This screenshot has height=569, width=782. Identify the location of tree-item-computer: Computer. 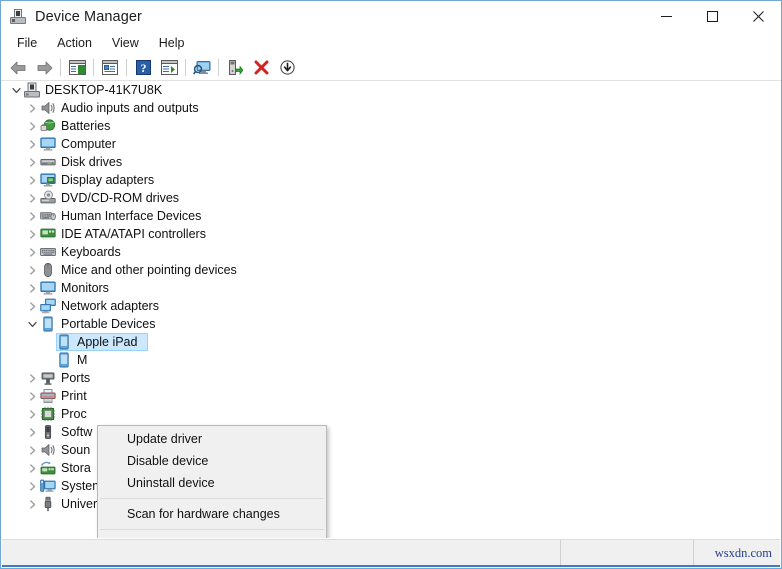
(391, 144).